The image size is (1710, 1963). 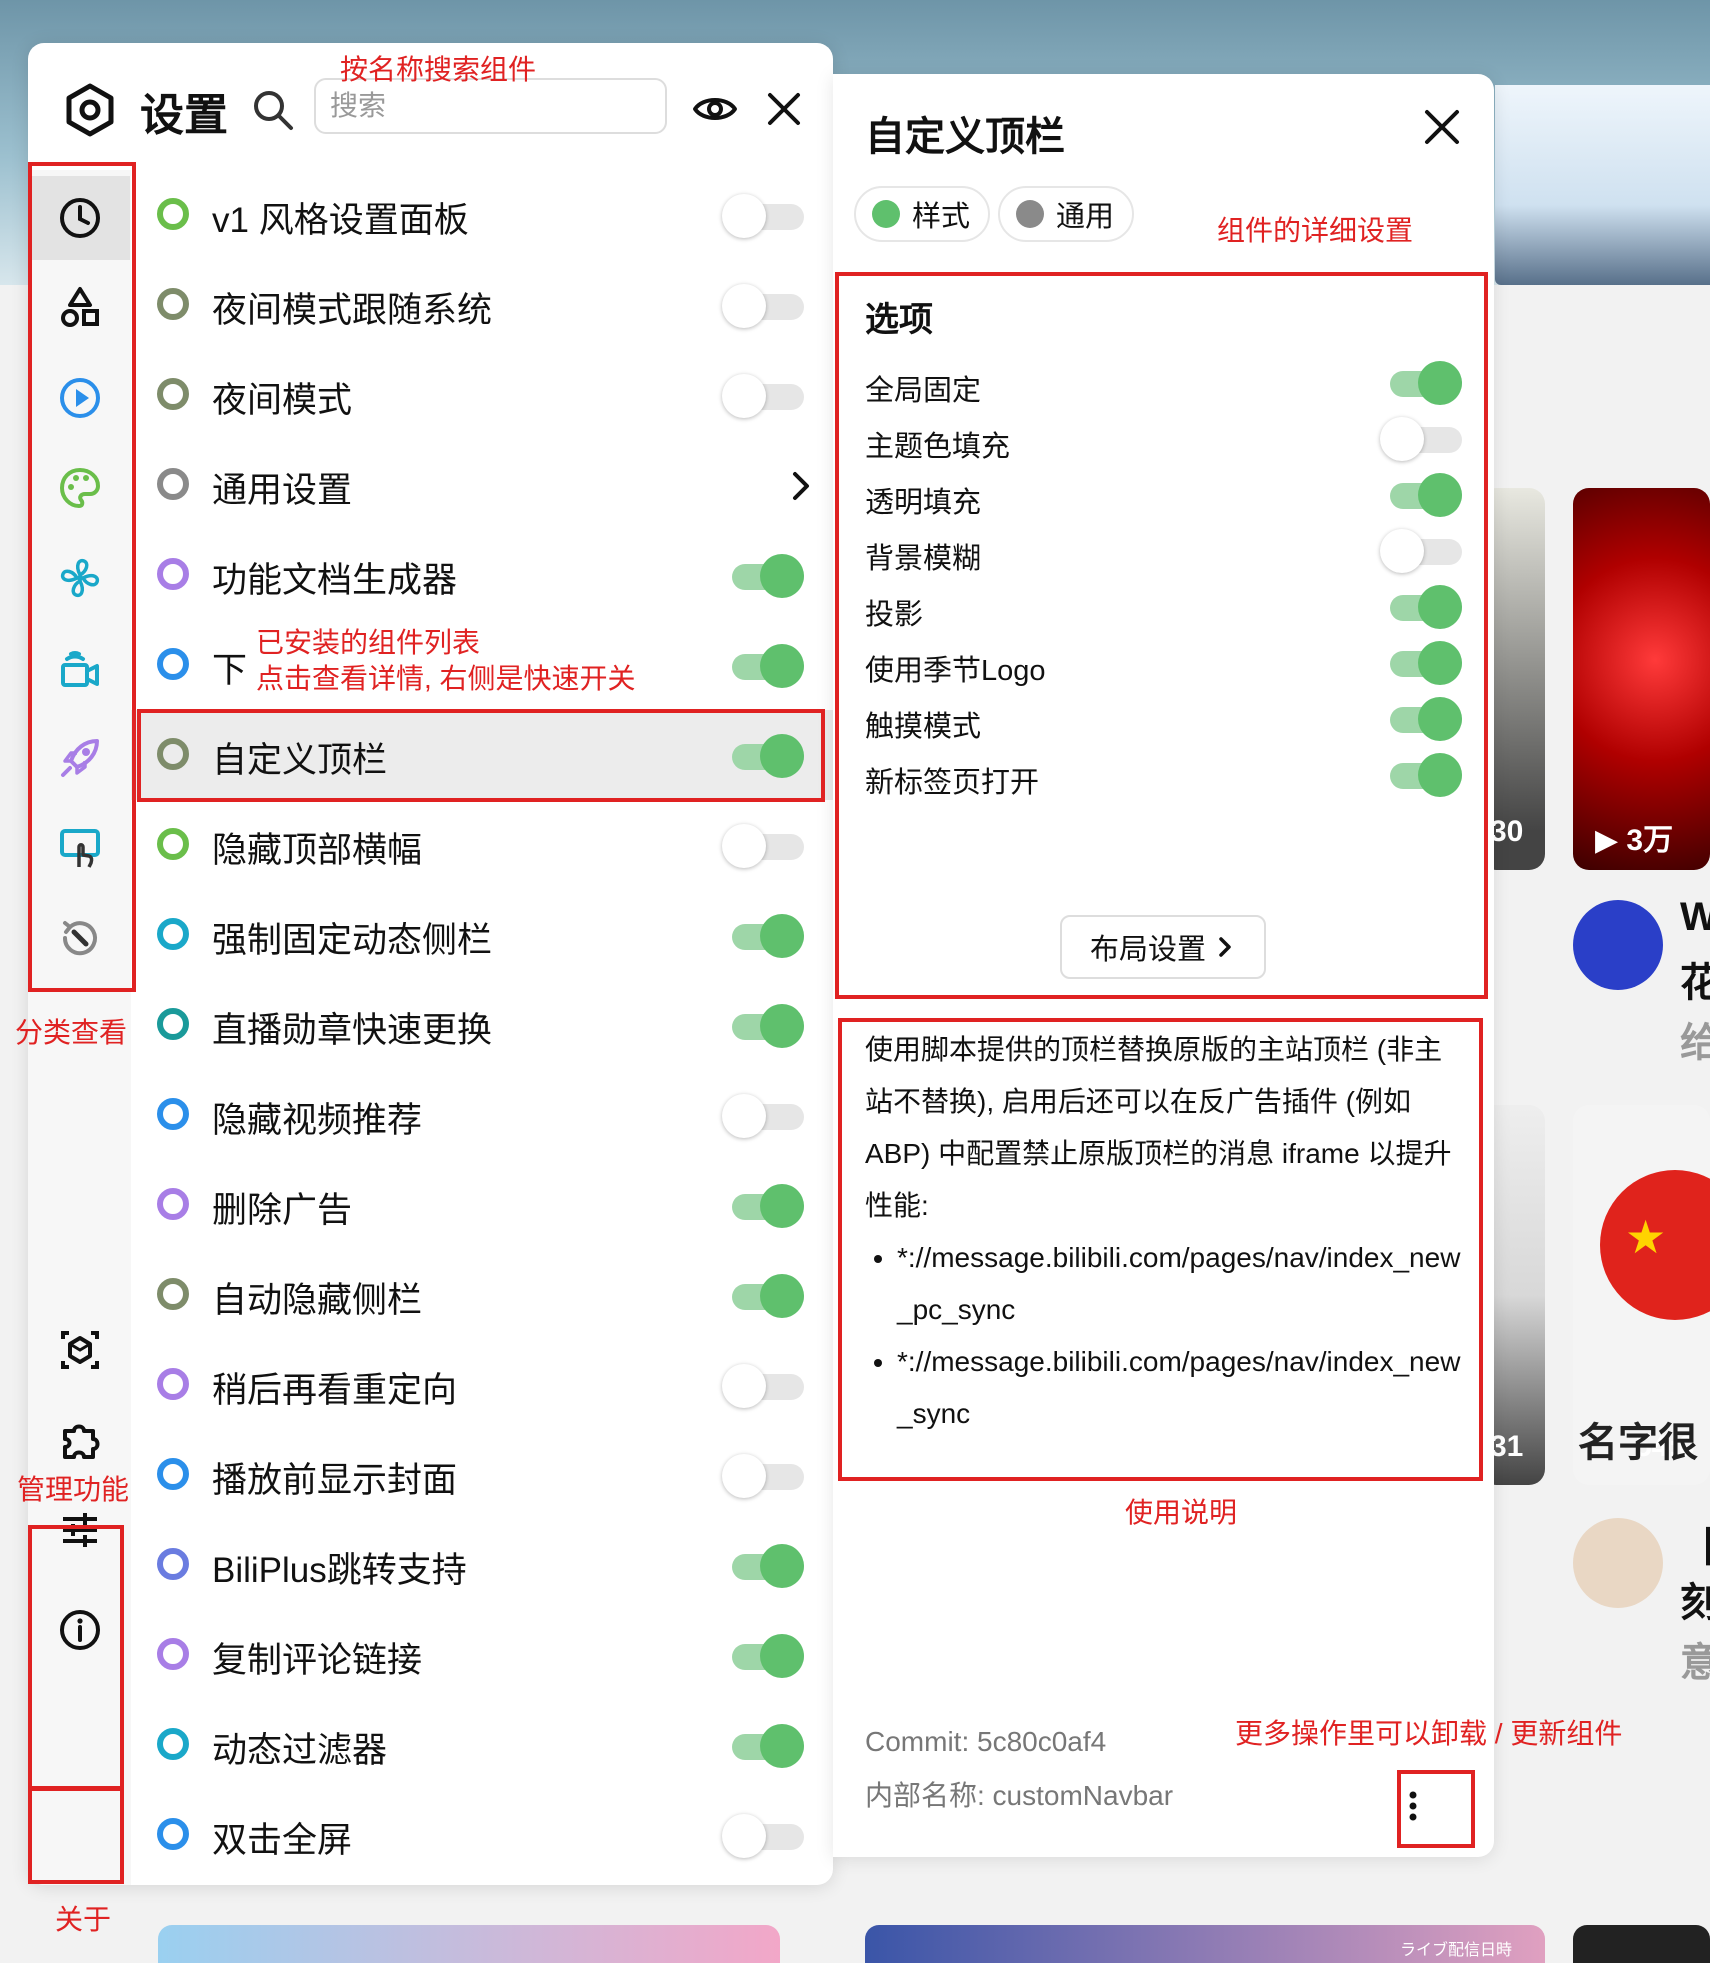 I want to click on more-vertical-icon, so click(x=1413, y=1806).